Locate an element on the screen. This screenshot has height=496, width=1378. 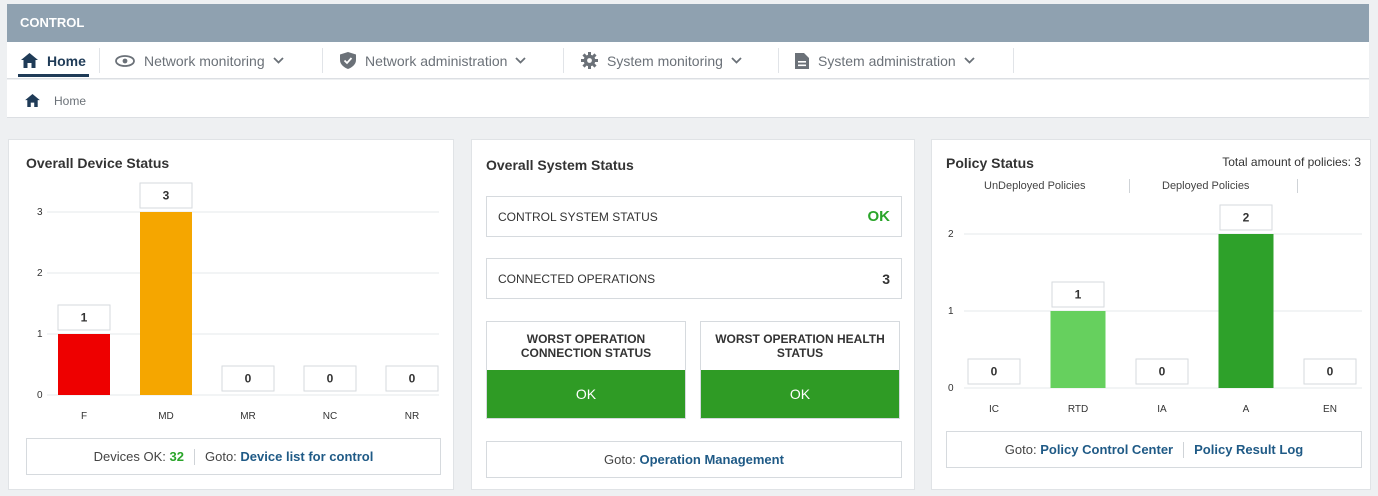
system-status-footer: Goto: Operation Management is located at coordinates (694, 459).